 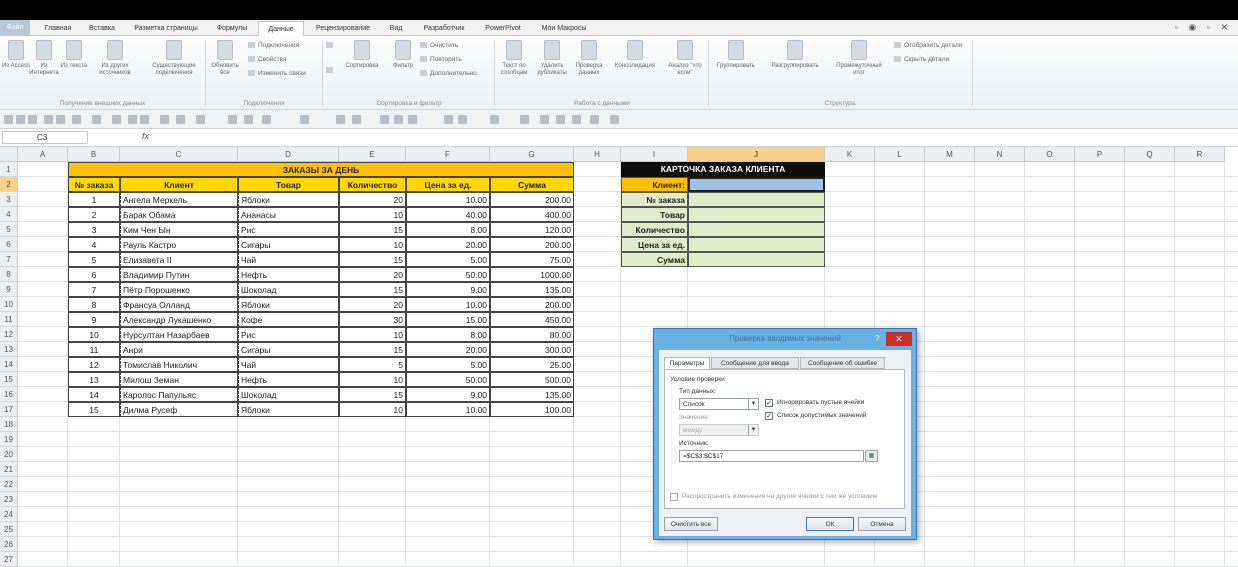 What do you see at coordinates (544, 119) in the screenshot?
I see `globe-icon` at bounding box center [544, 119].